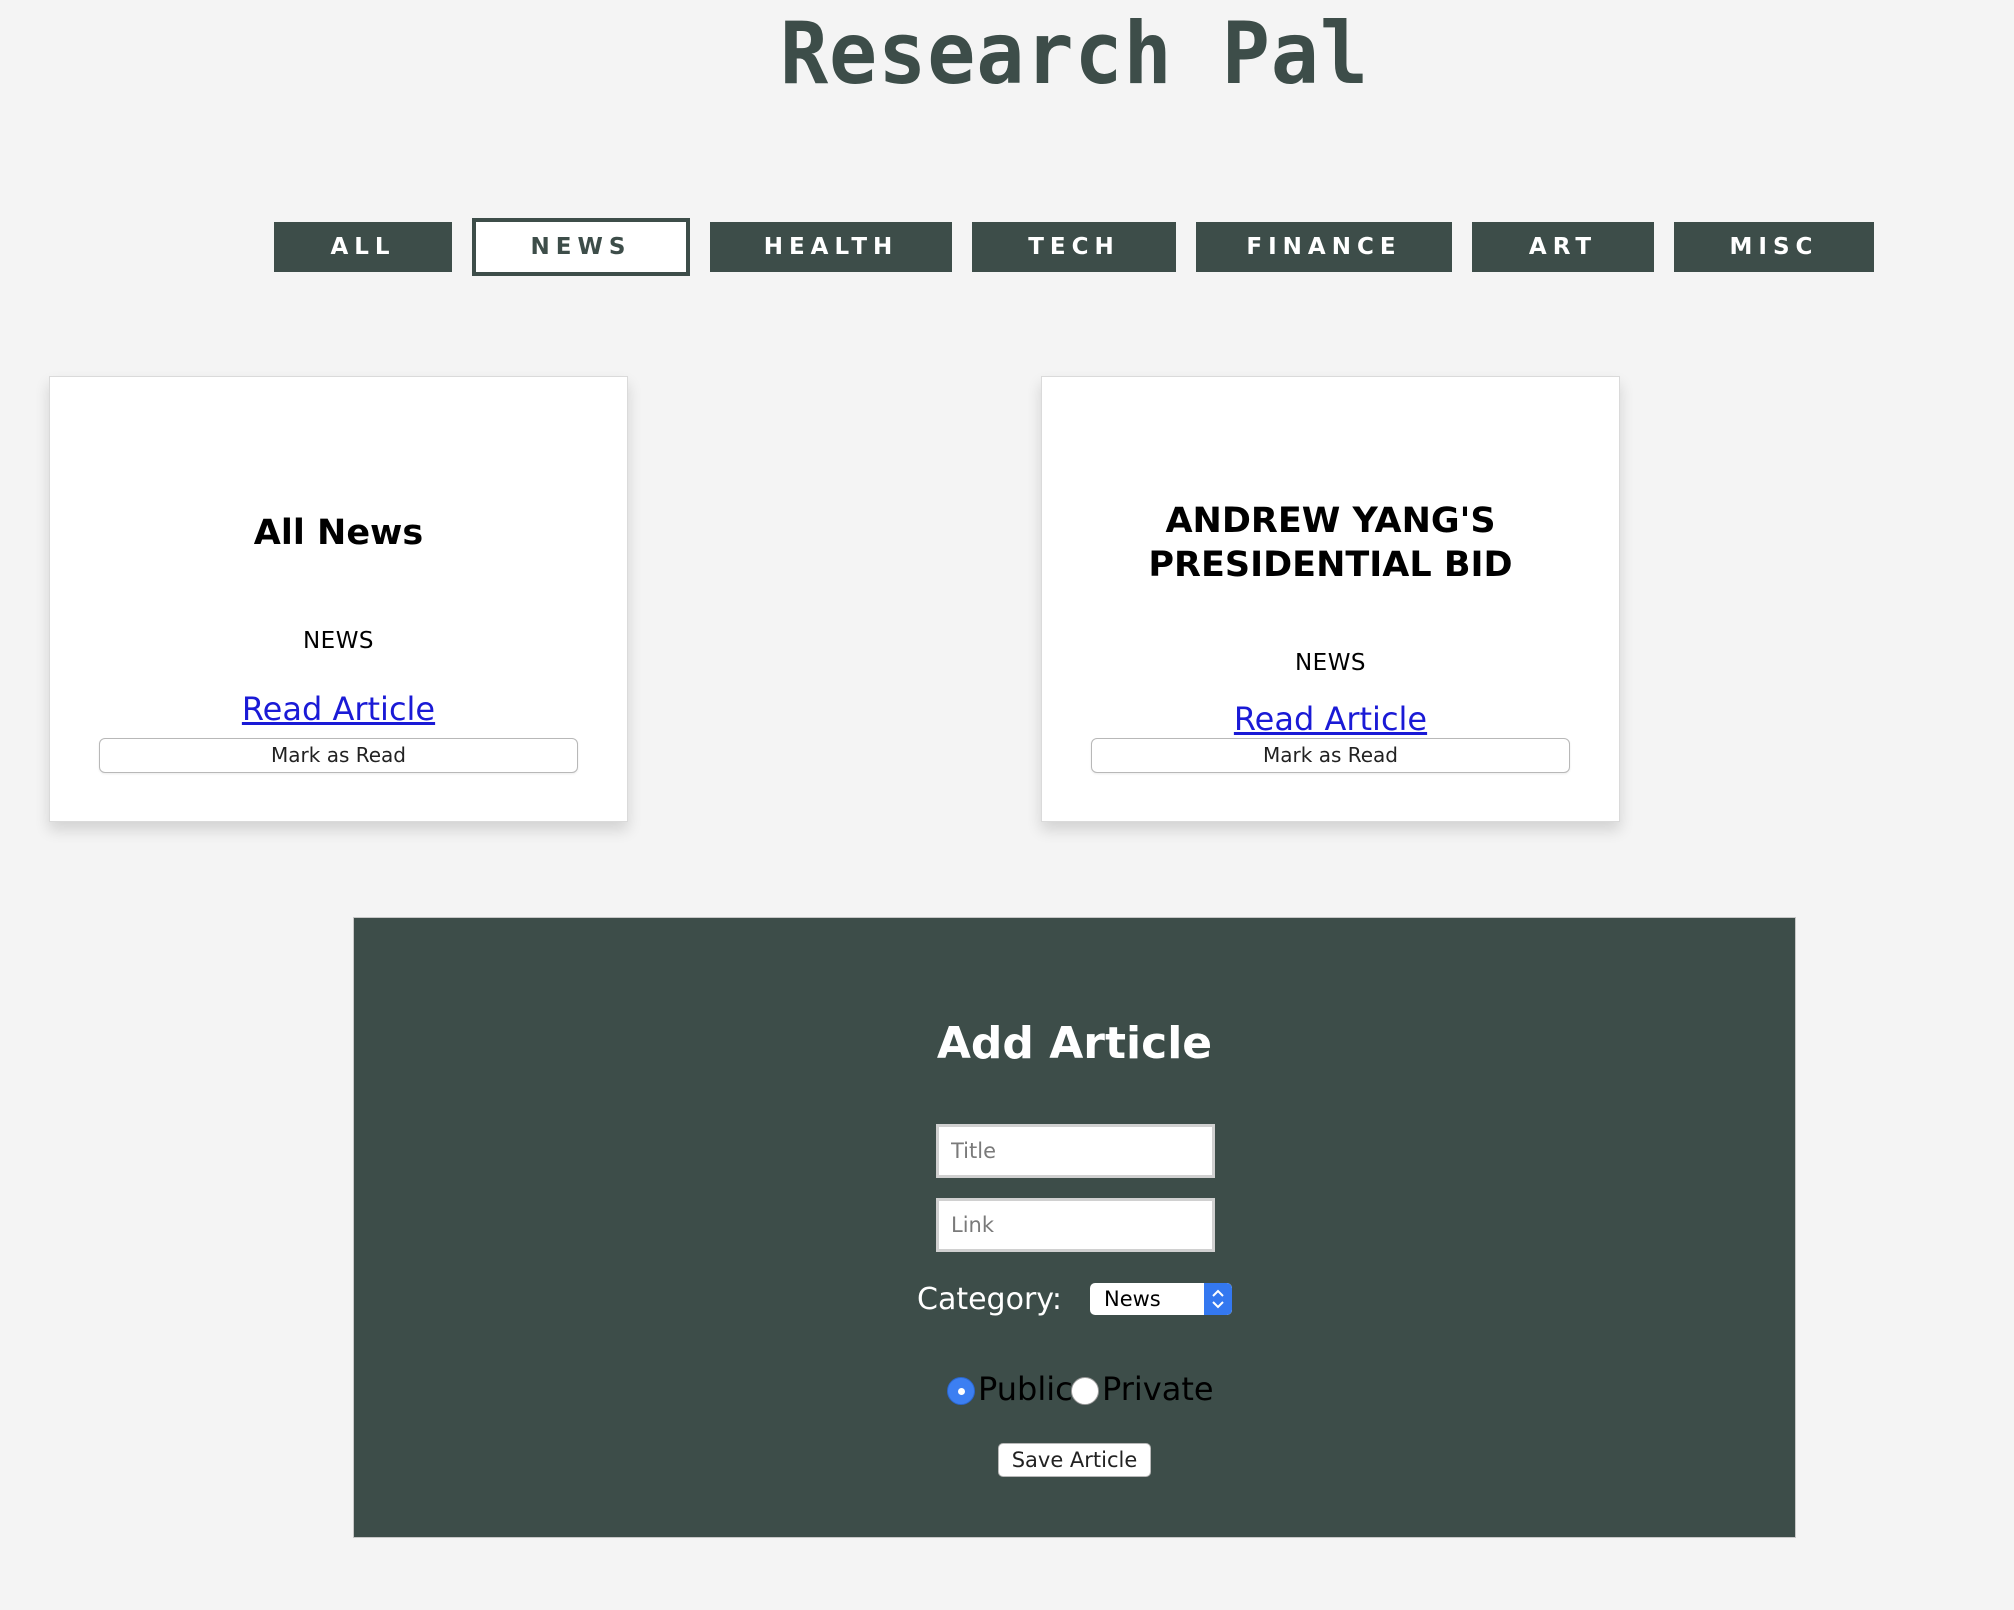  What do you see at coordinates (1563, 247) in the screenshot?
I see `filter-art-button: ART` at bounding box center [1563, 247].